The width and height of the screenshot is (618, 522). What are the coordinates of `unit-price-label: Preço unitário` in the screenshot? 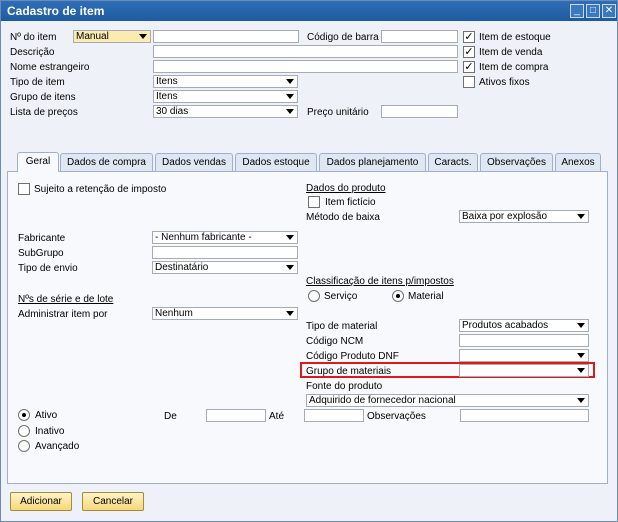 It's located at (338, 112).